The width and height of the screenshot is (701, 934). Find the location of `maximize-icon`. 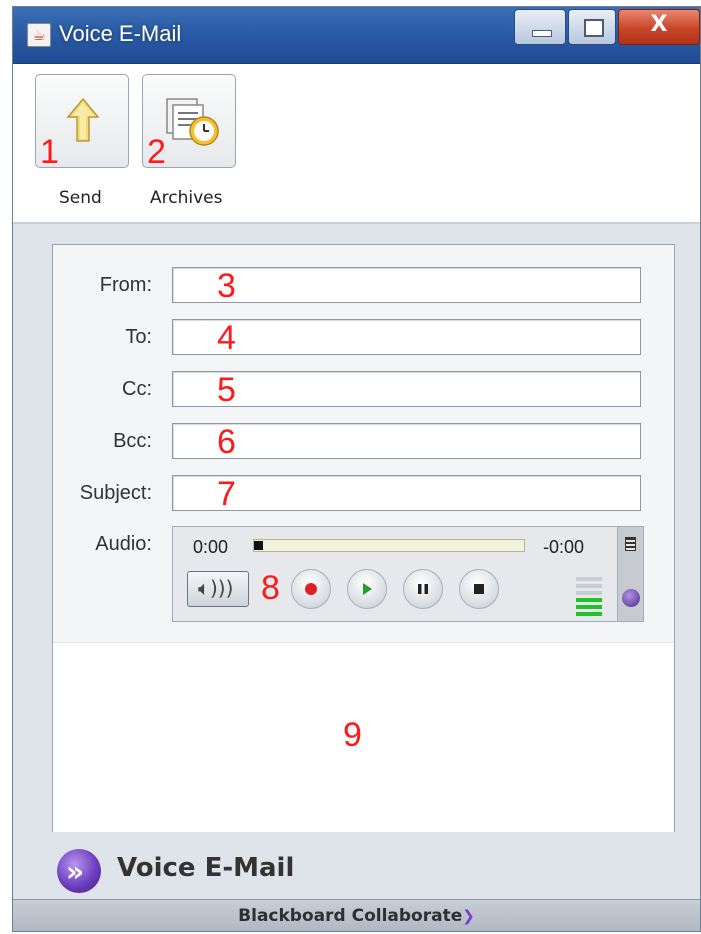

maximize-icon is located at coordinates (594, 28).